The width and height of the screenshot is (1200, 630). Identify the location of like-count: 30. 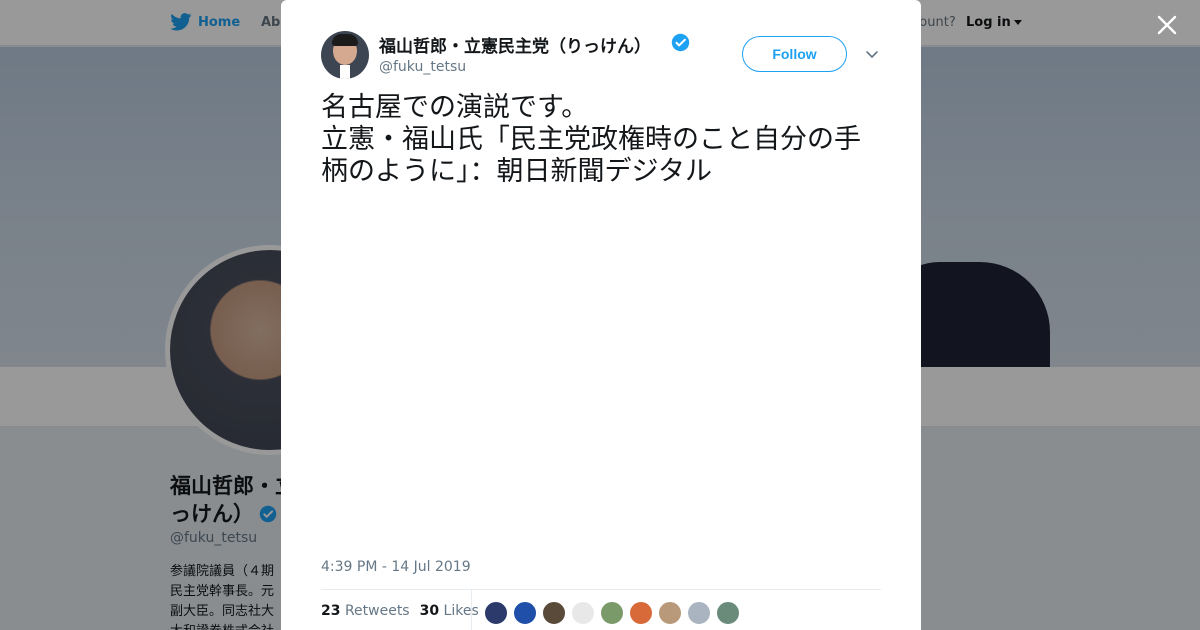
(429, 611).